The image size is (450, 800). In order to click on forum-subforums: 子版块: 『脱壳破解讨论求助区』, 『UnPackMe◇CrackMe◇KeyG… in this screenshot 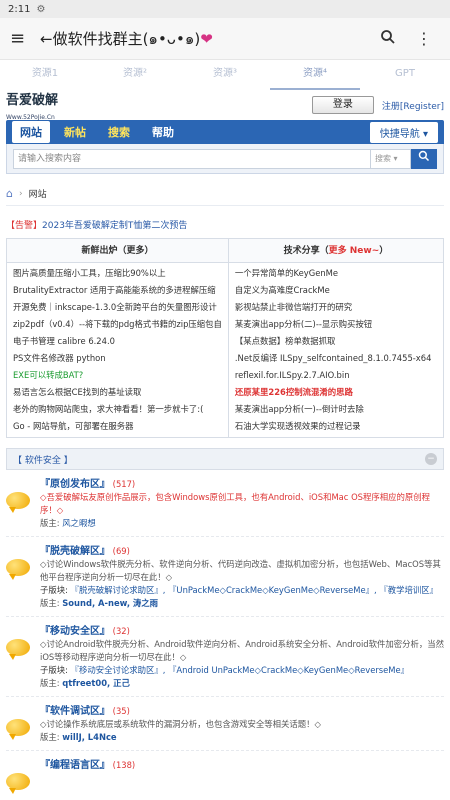, I will do `click(239, 590)`.